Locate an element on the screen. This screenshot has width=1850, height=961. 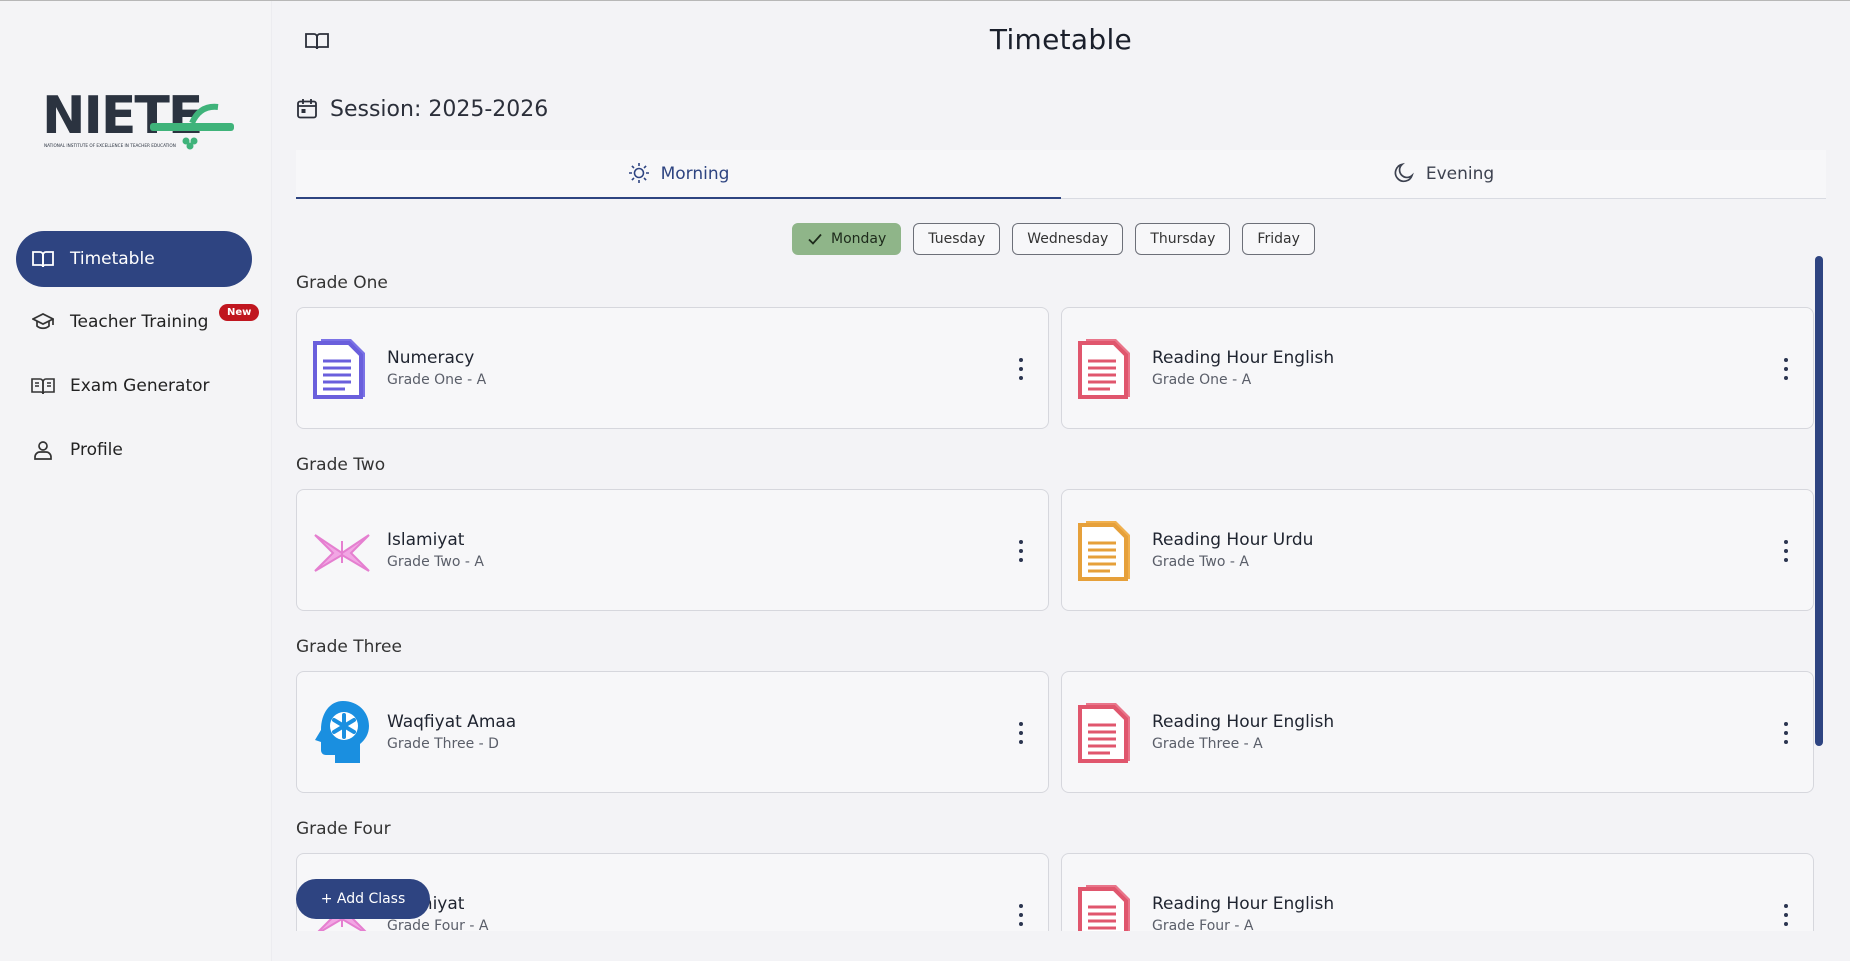
grade-heading: Grade Two is located at coordinates (341, 465).